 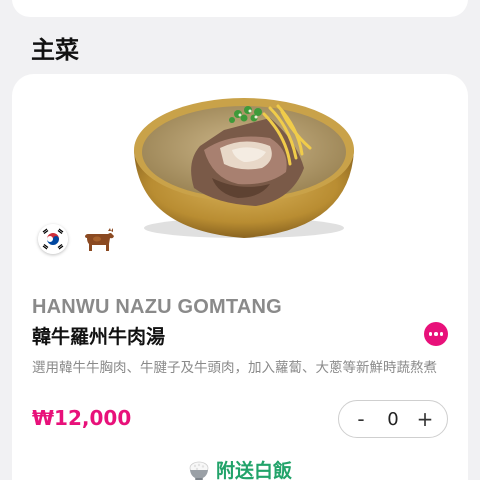 What do you see at coordinates (53, 239) in the screenshot?
I see `korea-flag-icon` at bounding box center [53, 239].